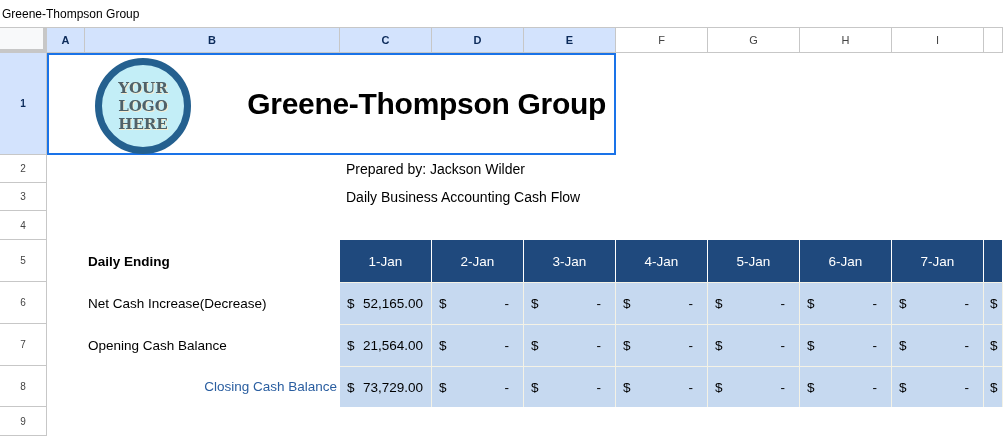 The image size is (1003, 436). What do you see at coordinates (143, 106) in the screenshot?
I see `logo-text: YOUR LOGO HERE` at bounding box center [143, 106].